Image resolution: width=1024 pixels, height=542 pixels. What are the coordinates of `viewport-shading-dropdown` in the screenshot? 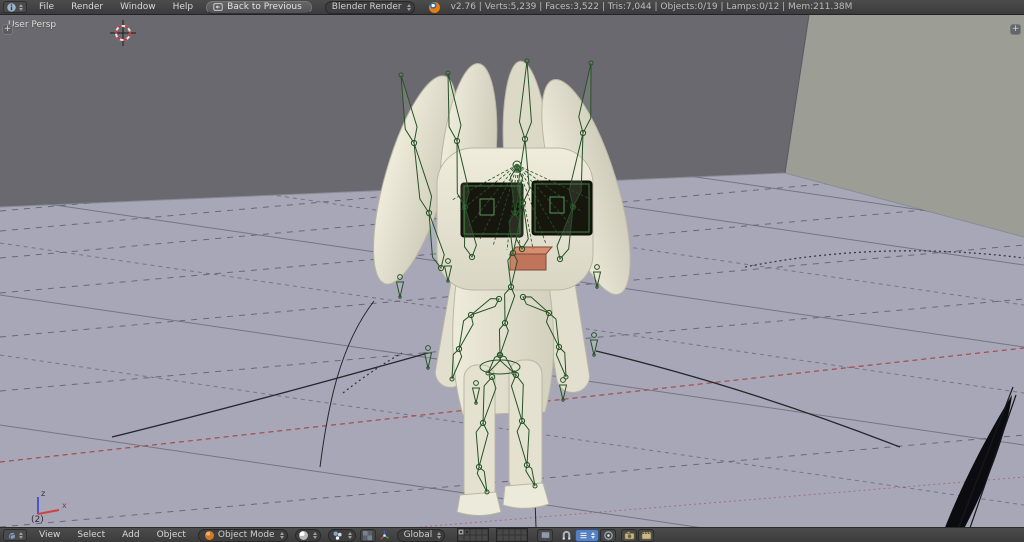 It's located at (307, 535).